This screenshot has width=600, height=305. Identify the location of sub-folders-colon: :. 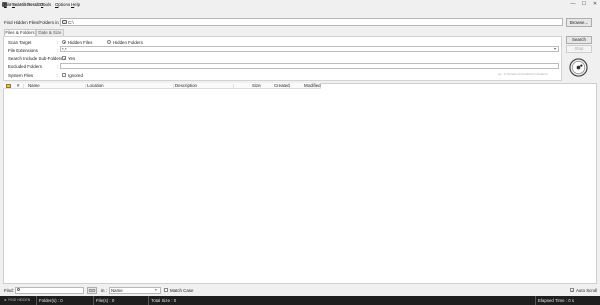
(58, 58).